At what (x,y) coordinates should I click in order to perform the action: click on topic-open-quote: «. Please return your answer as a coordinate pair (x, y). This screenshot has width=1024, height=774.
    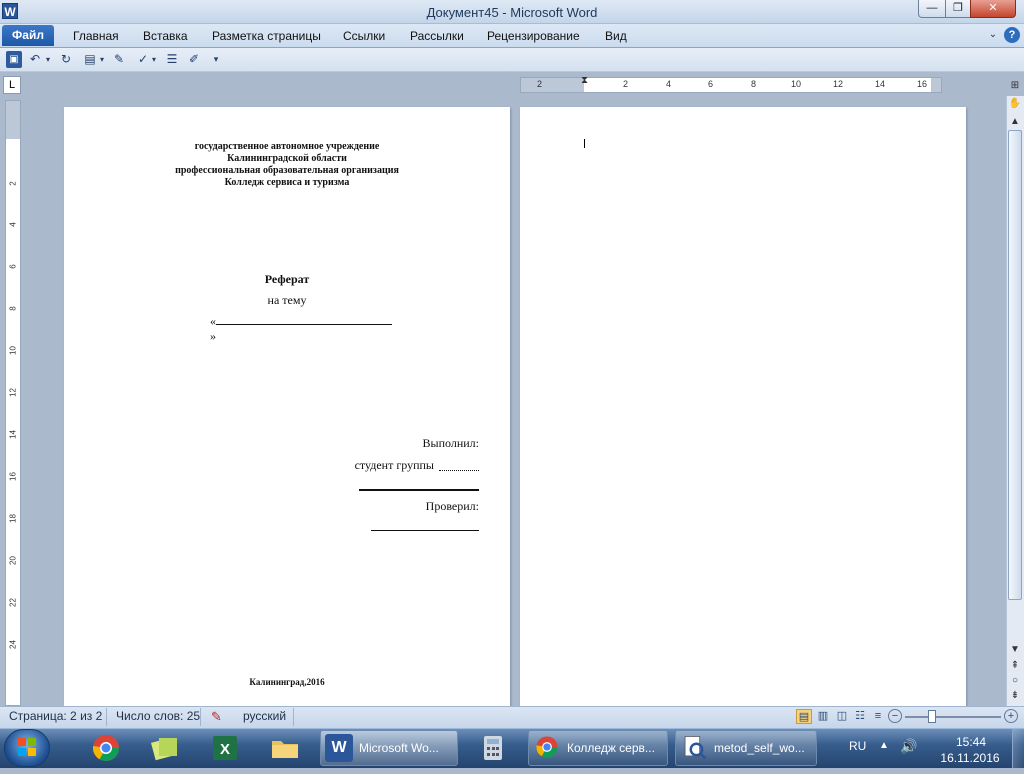
    Looking at the image, I should click on (213, 321).